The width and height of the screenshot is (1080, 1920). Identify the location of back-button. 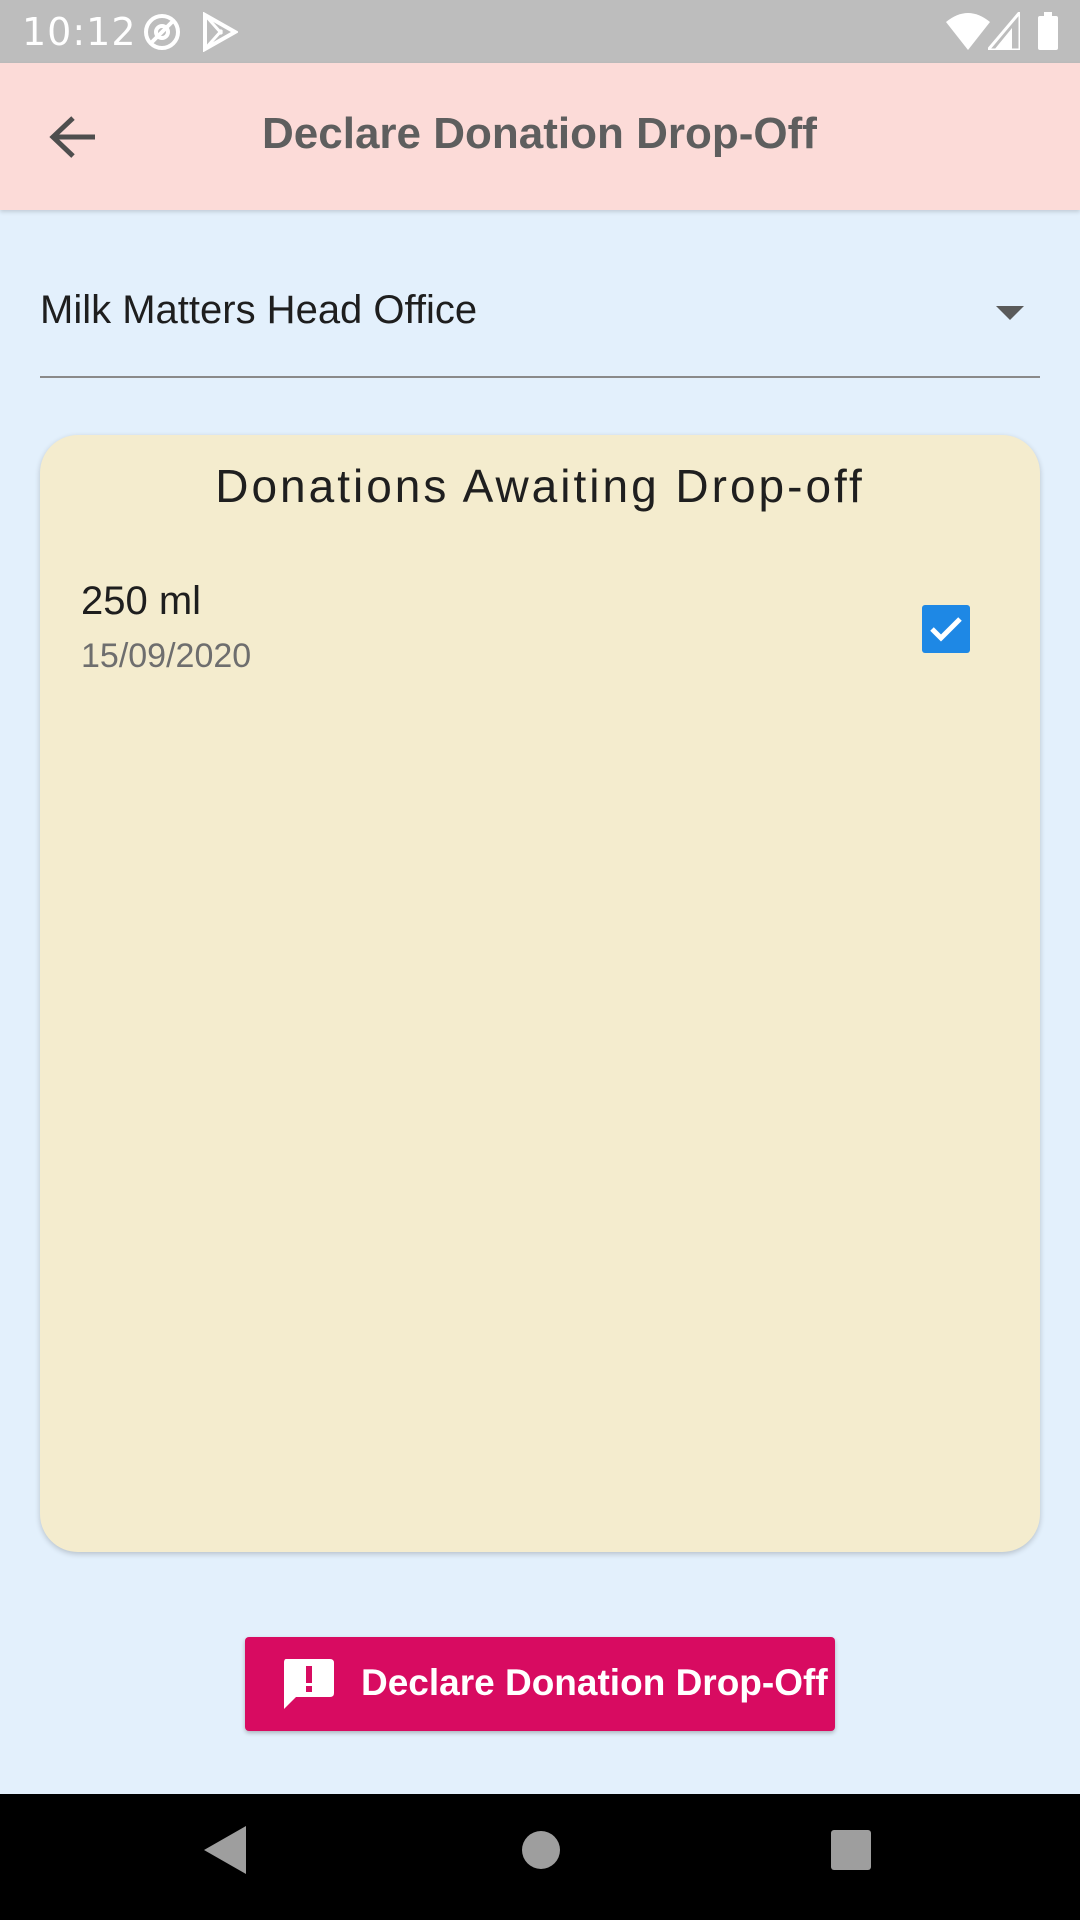
(74, 137).